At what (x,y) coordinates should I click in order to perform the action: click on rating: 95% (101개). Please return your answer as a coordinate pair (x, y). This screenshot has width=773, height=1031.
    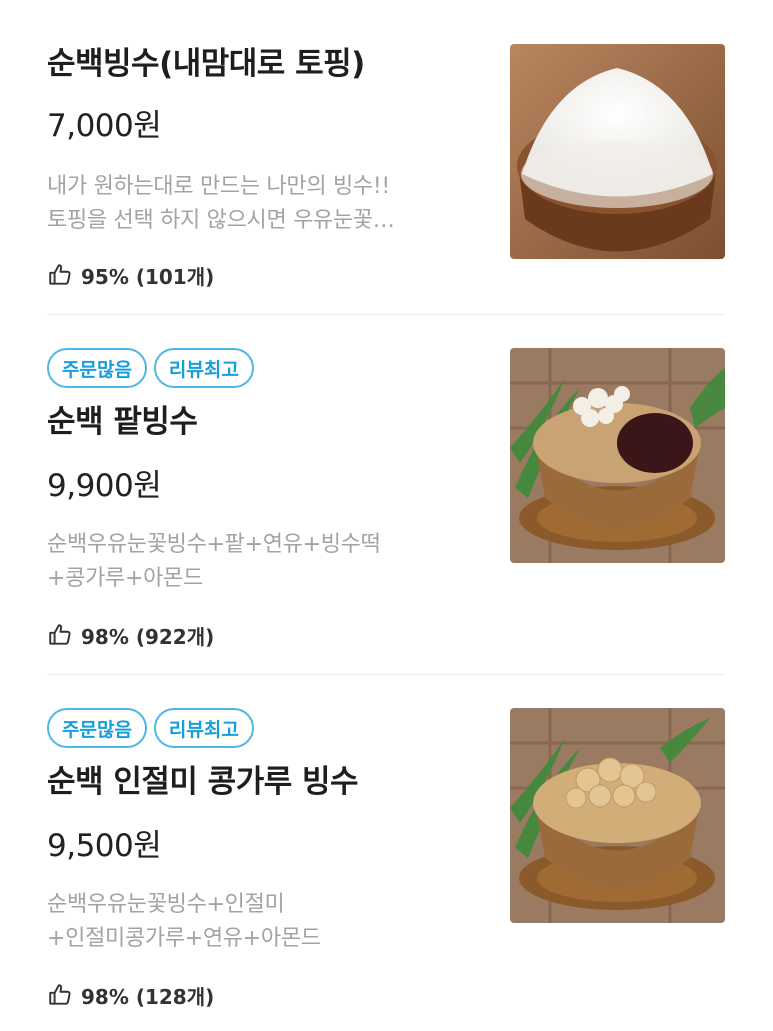
    Looking at the image, I should click on (267, 275).